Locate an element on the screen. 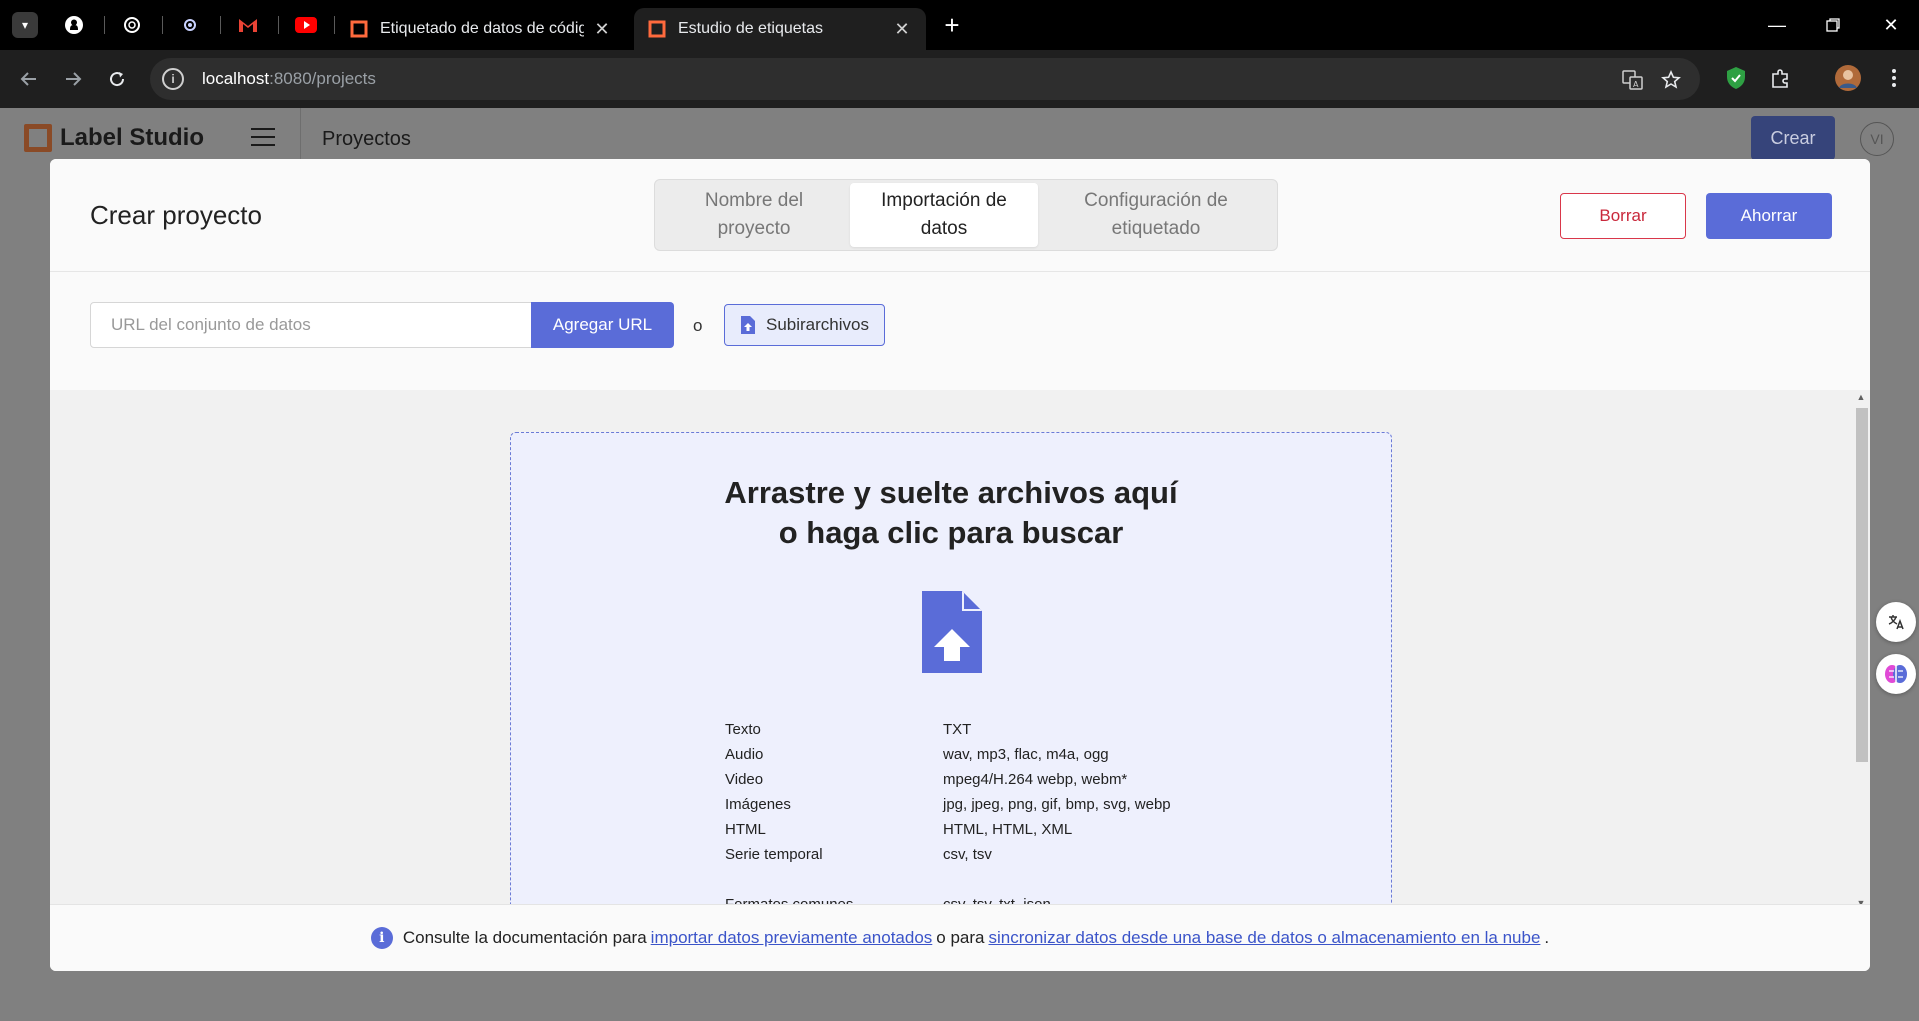 The width and height of the screenshot is (1919, 1021). youtube-pinned-tab-icon is located at coordinates (306, 25).